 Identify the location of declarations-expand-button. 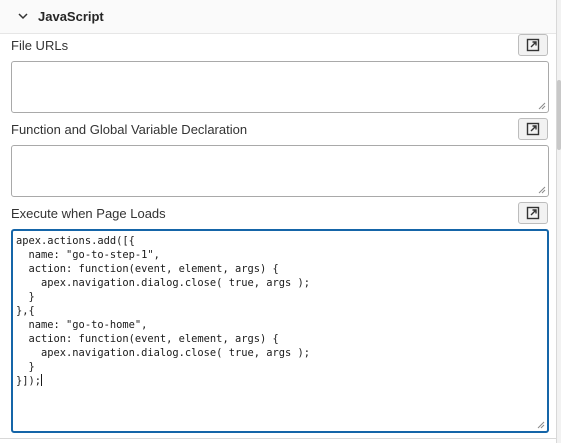
(533, 129).